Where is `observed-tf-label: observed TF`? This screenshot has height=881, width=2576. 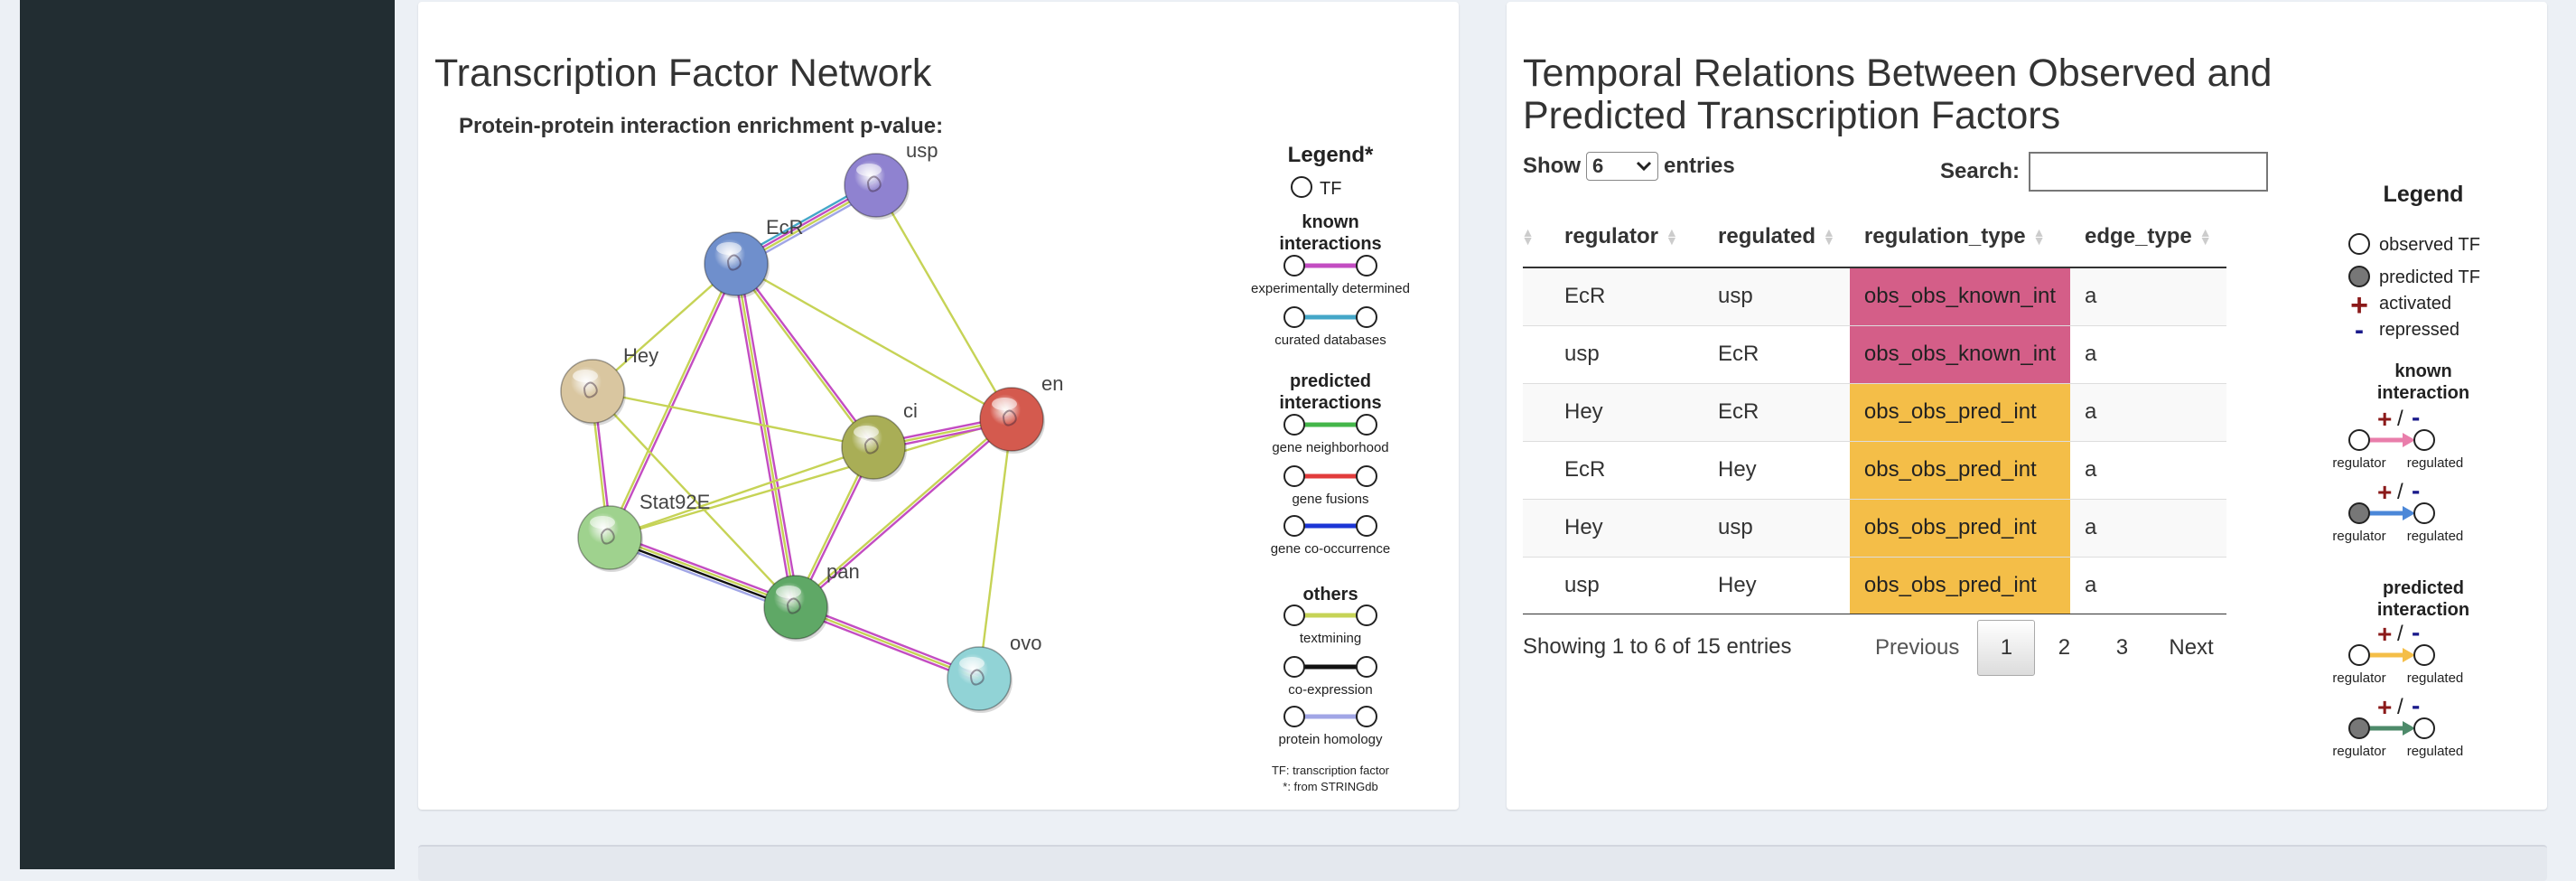
observed-tf-label: observed TF is located at coordinates (2429, 245).